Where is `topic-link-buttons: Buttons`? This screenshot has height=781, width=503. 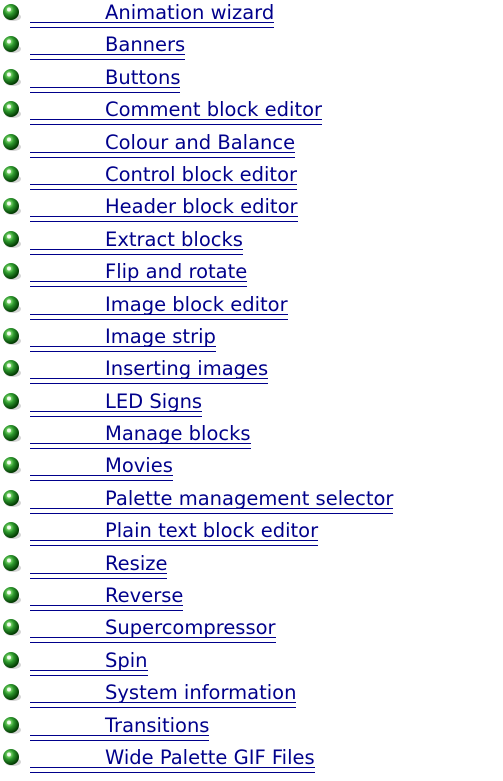
topic-link-buttons: Buttons is located at coordinates (105, 79).